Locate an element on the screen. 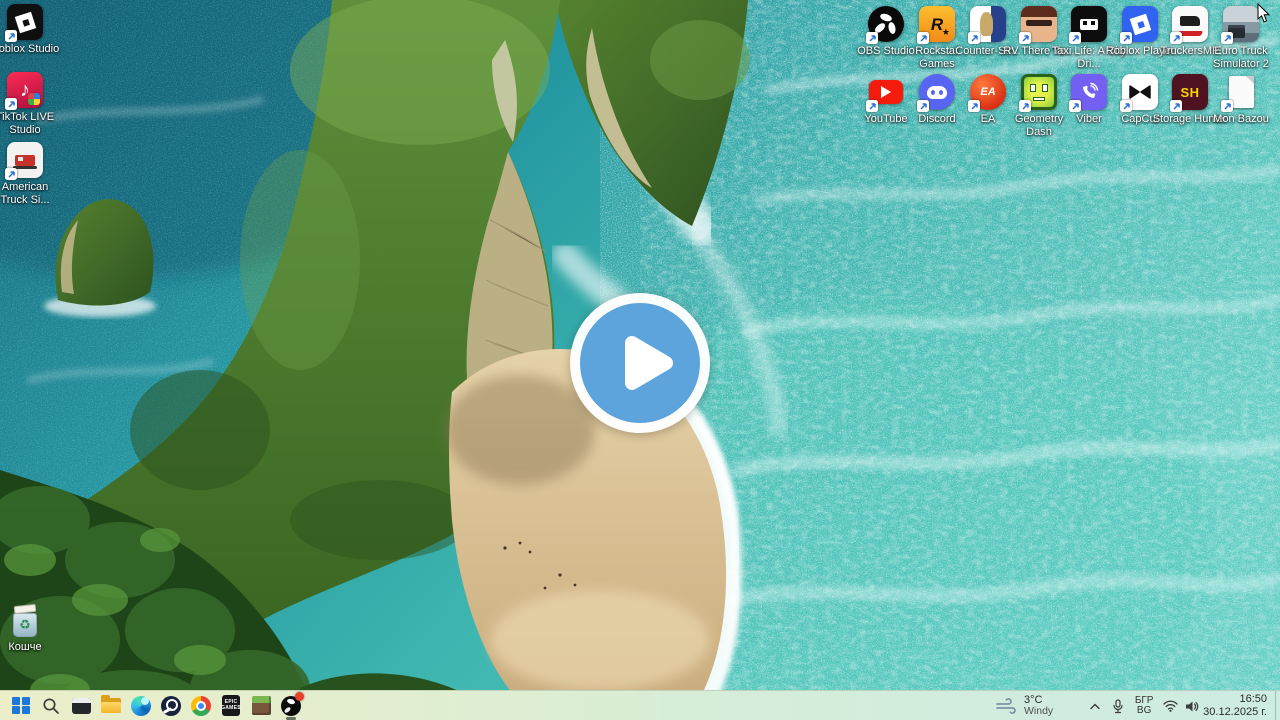 The height and width of the screenshot is (720, 1280). running-indicator is located at coordinates (291, 718).